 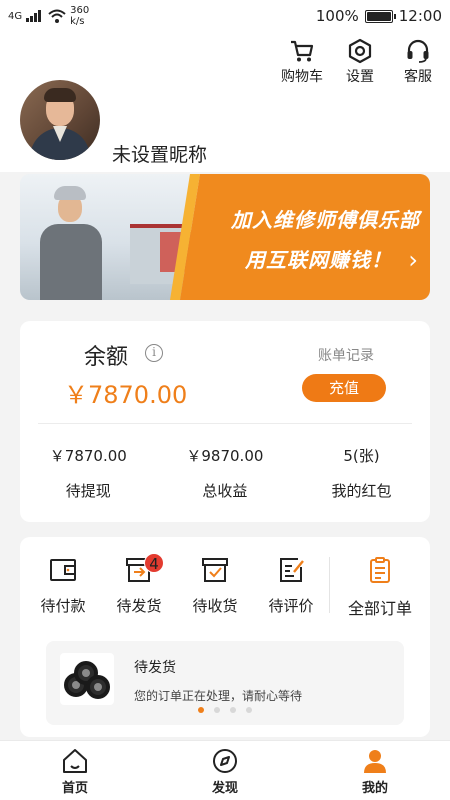 I want to click on order-all: 全部订单, so click(x=380, y=586).